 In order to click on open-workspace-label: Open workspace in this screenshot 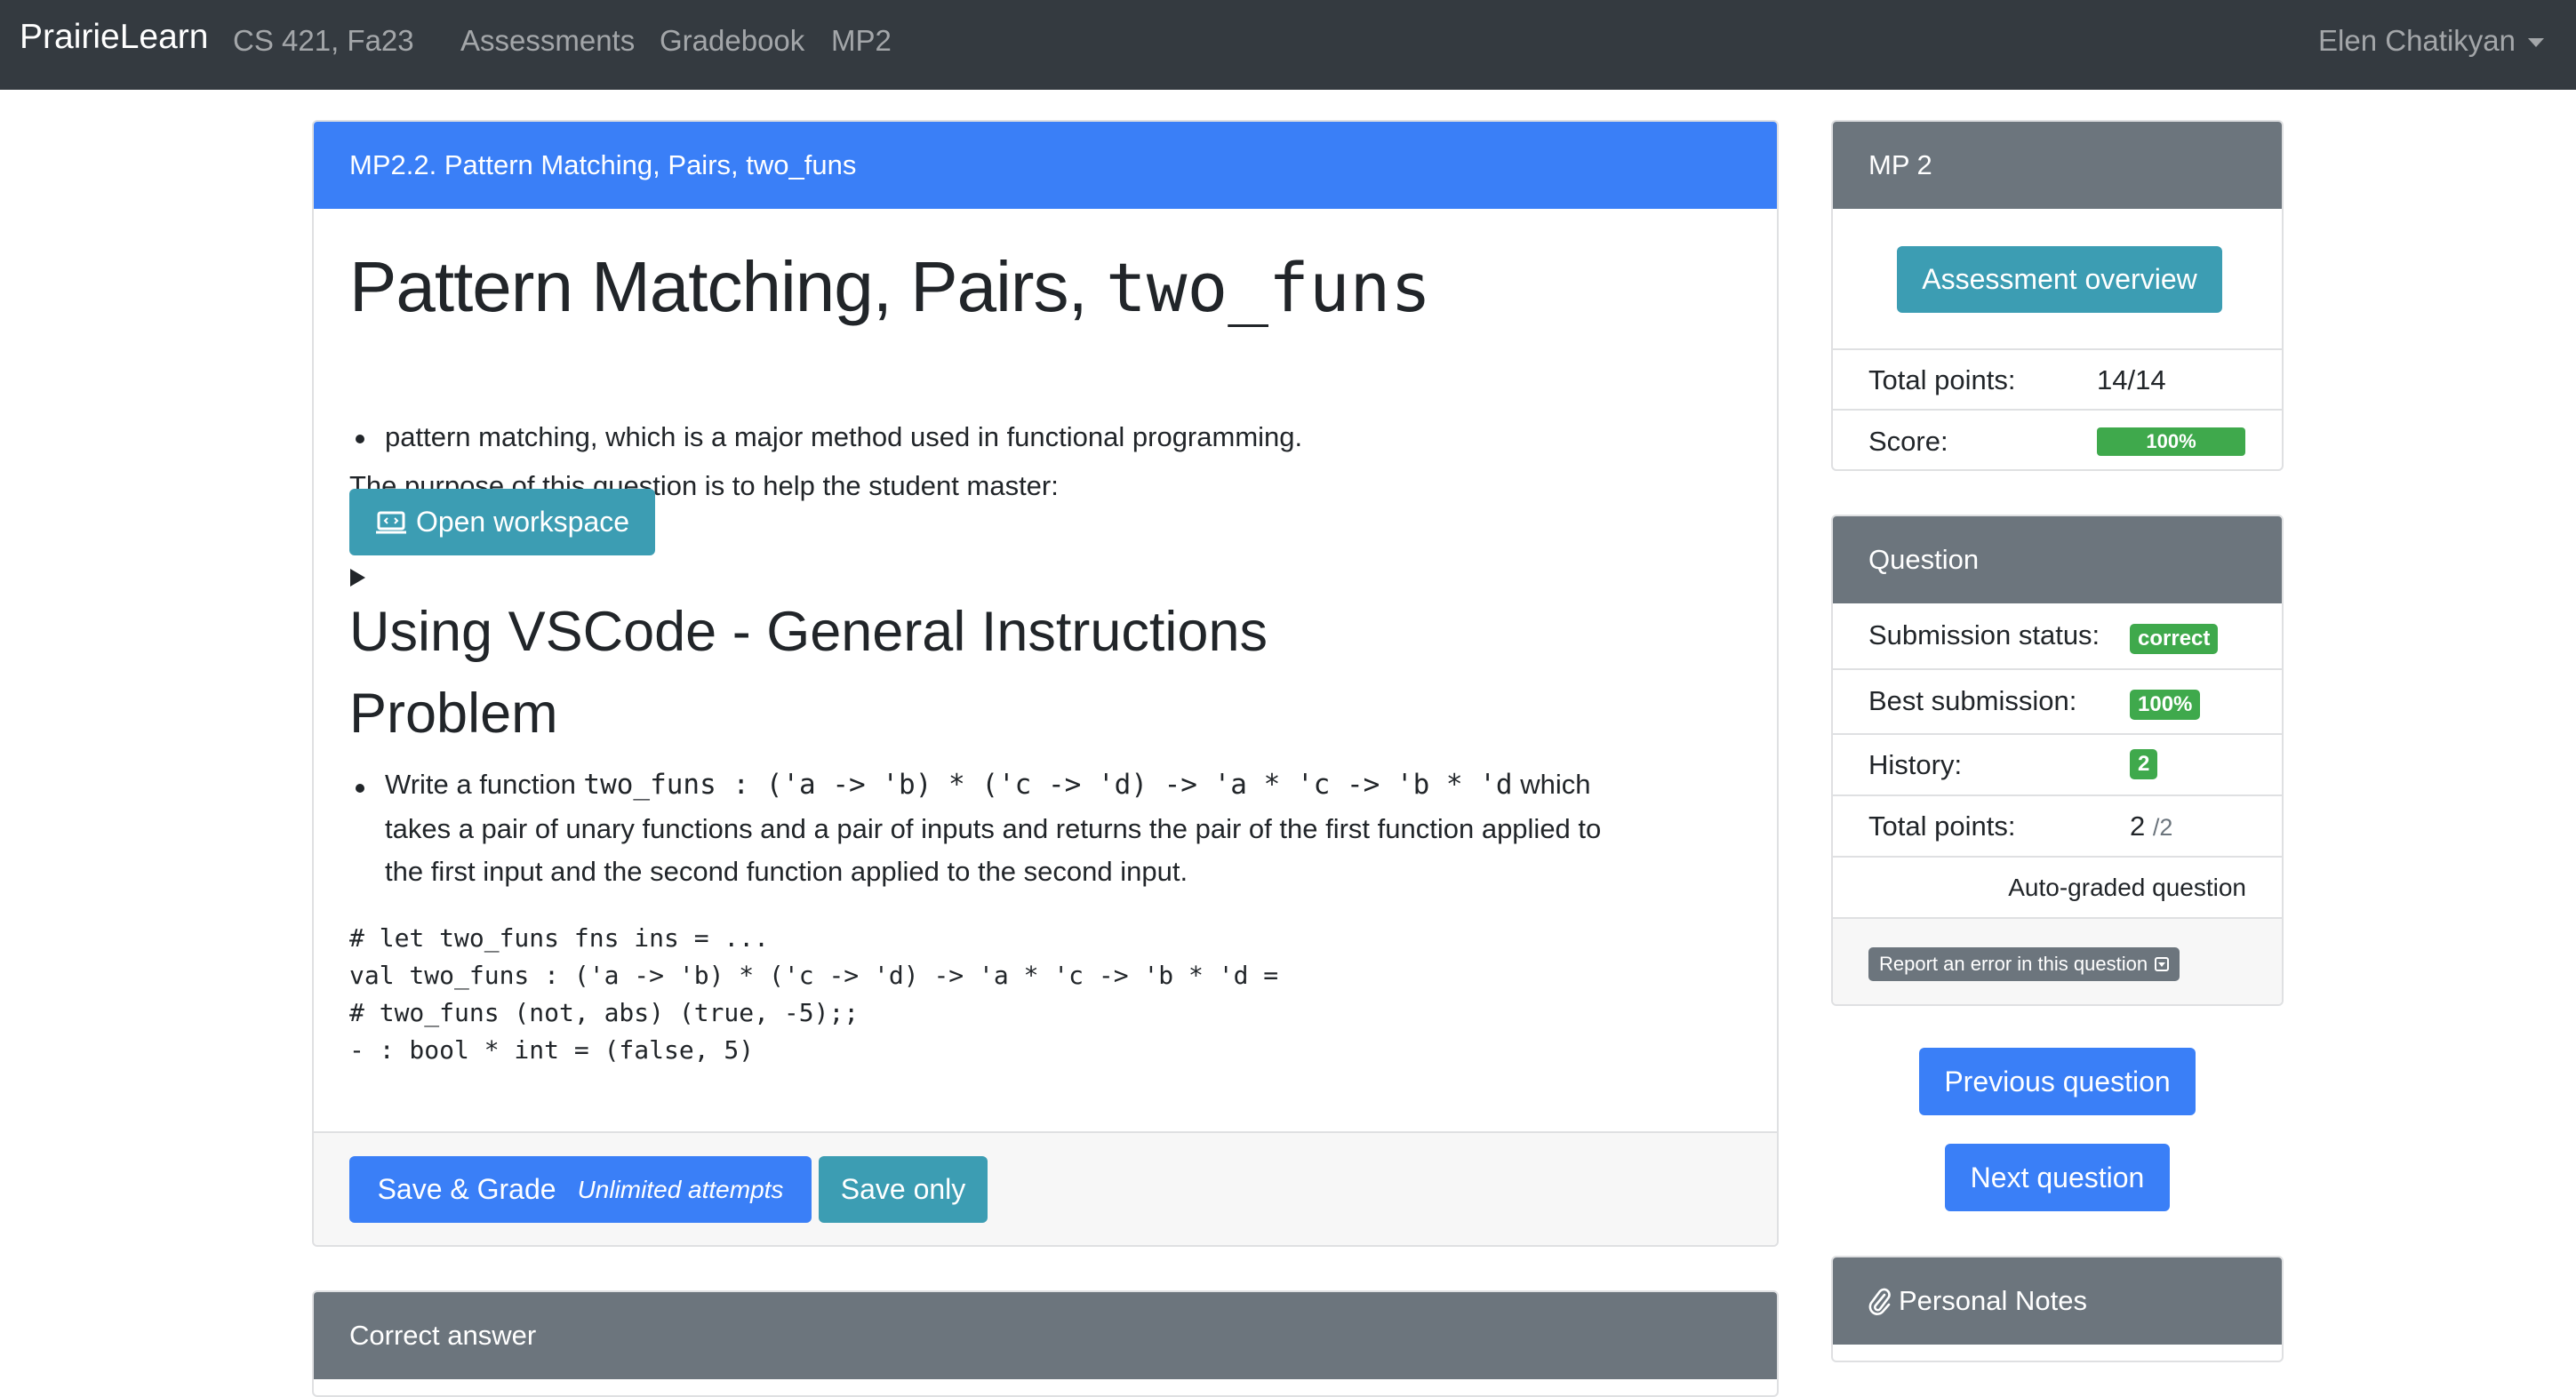, I will do `click(522, 522)`.